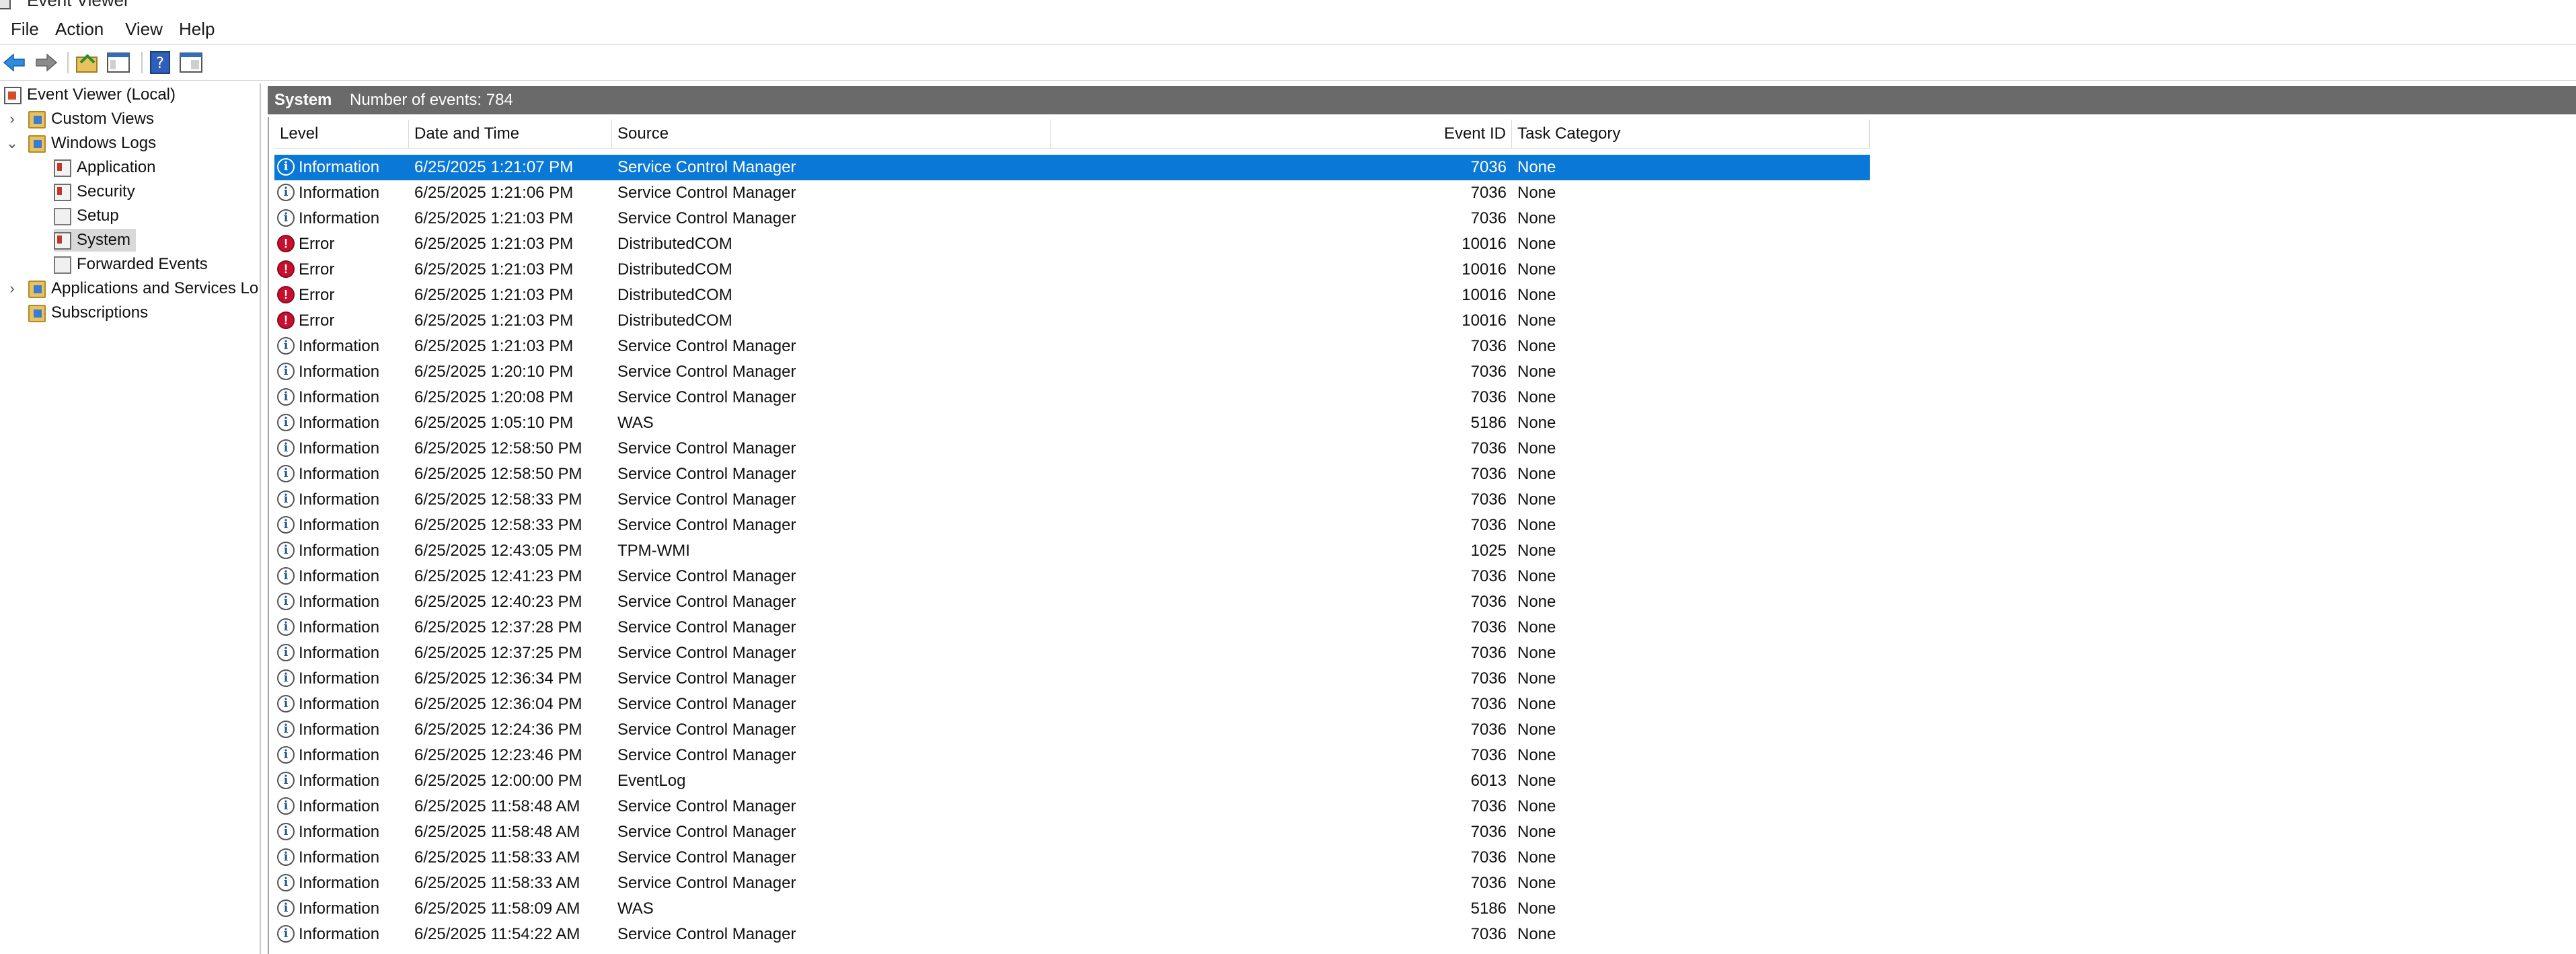 This screenshot has width=2576, height=954. I want to click on cell-event-id: 5186, so click(1488, 423).